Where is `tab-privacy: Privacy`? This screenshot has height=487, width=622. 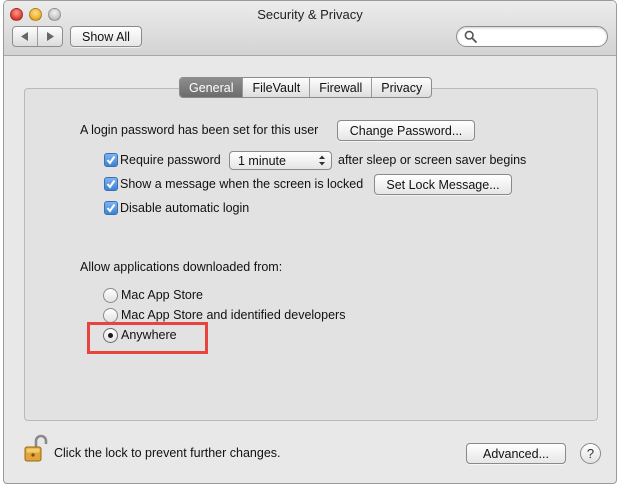 tab-privacy: Privacy is located at coordinates (401, 87).